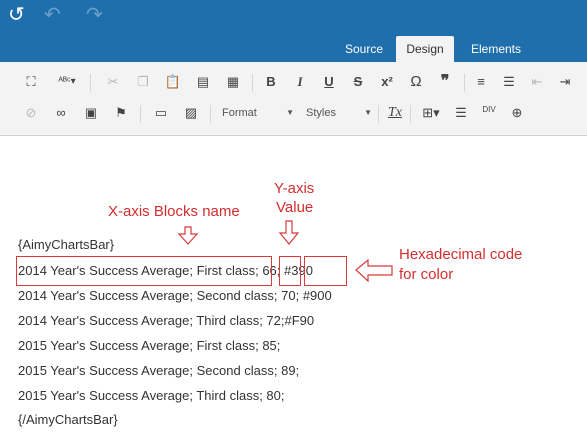  Describe the element at coordinates (285, 251) in the screenshot. I see `annotation-arrows` at that location.